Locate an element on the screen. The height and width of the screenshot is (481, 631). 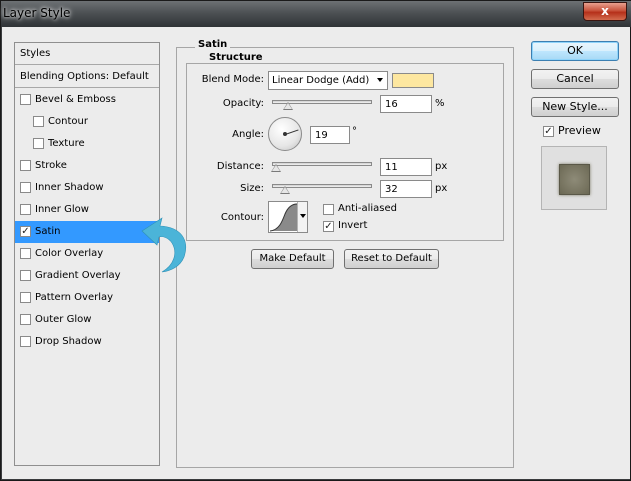
angle-dial-needle is located at coordinates (292, 132).